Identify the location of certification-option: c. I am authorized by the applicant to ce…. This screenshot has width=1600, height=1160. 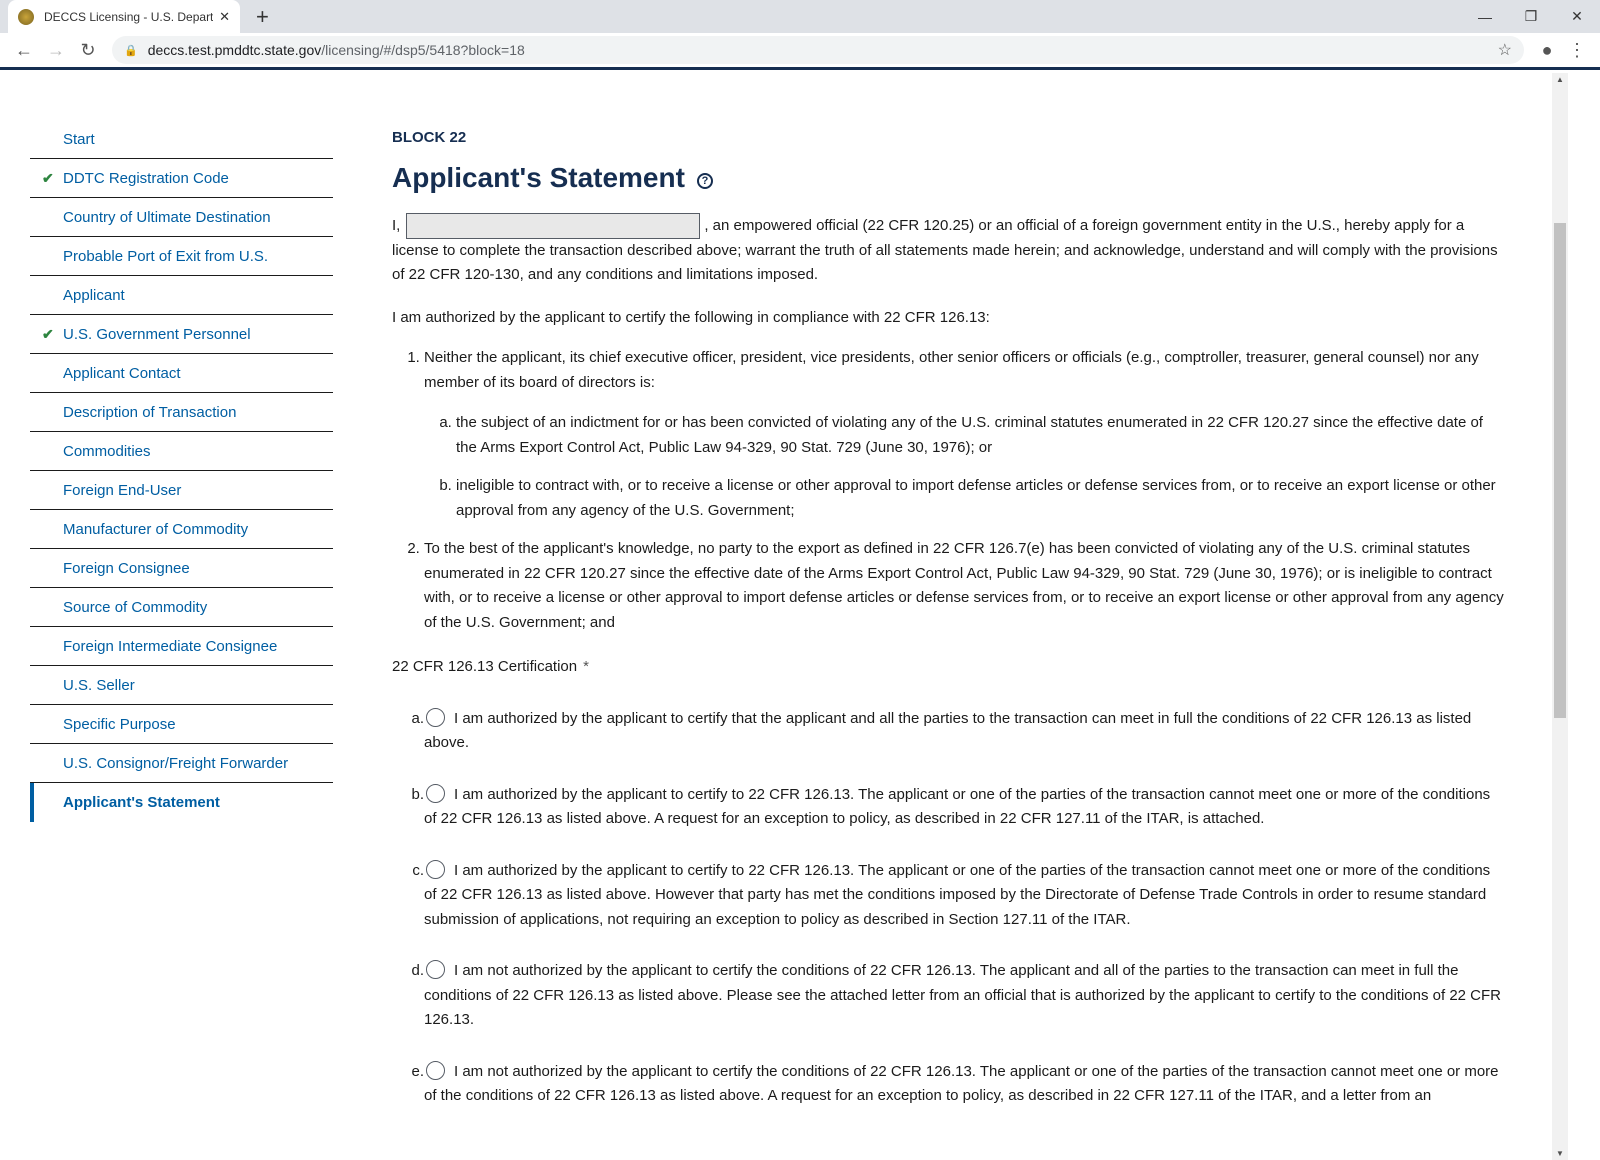
(948, 896).